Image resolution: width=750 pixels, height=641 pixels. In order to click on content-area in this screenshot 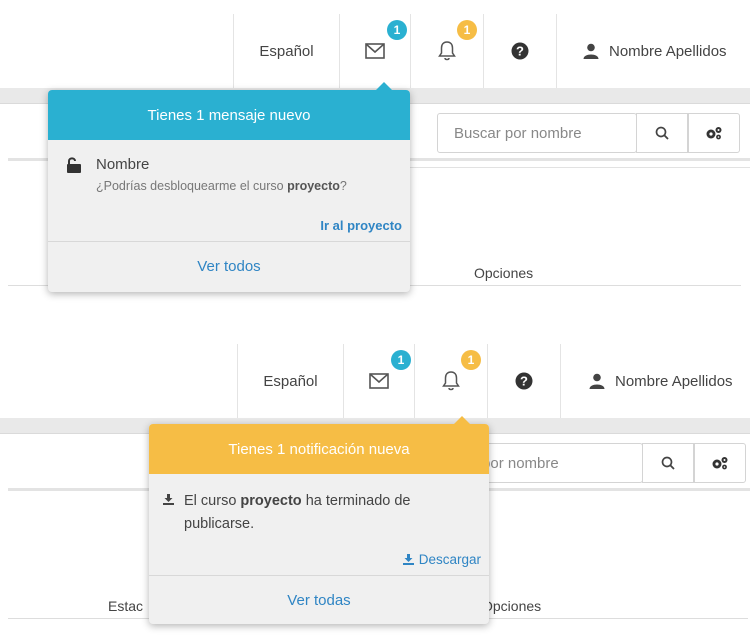, I will do `click(579, 217)`.